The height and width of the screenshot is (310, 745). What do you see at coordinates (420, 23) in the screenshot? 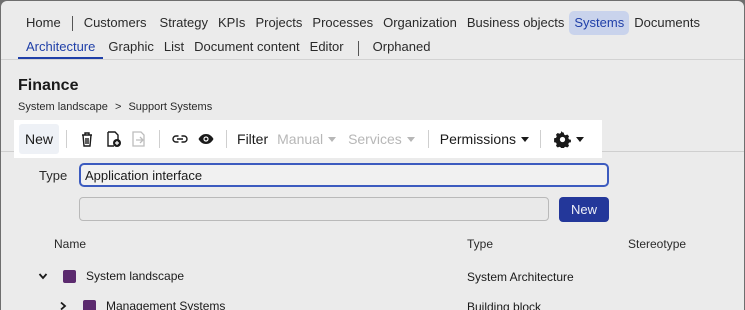
I see `nav-organization: Organization` at bounding box center [420, 23].